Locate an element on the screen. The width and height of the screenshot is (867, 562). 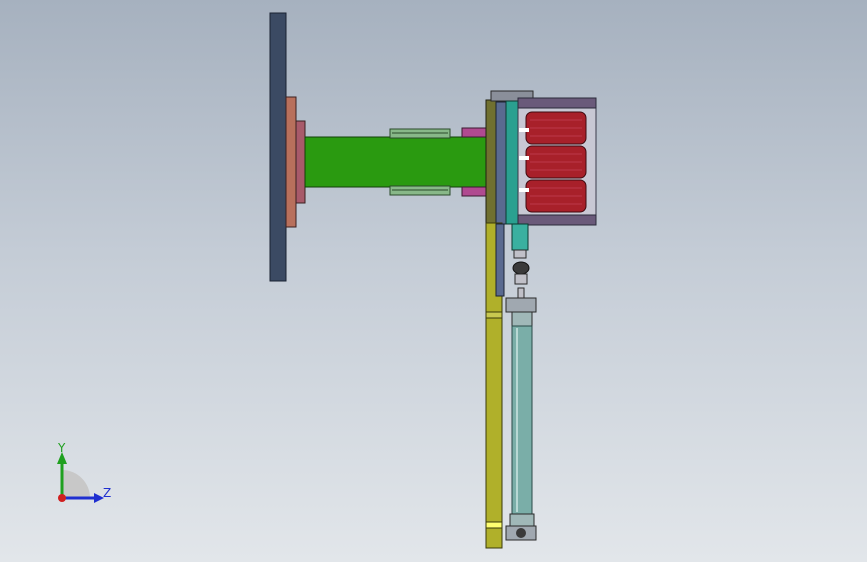
axis-triad: Y Z is located at coordinates (84, 472).